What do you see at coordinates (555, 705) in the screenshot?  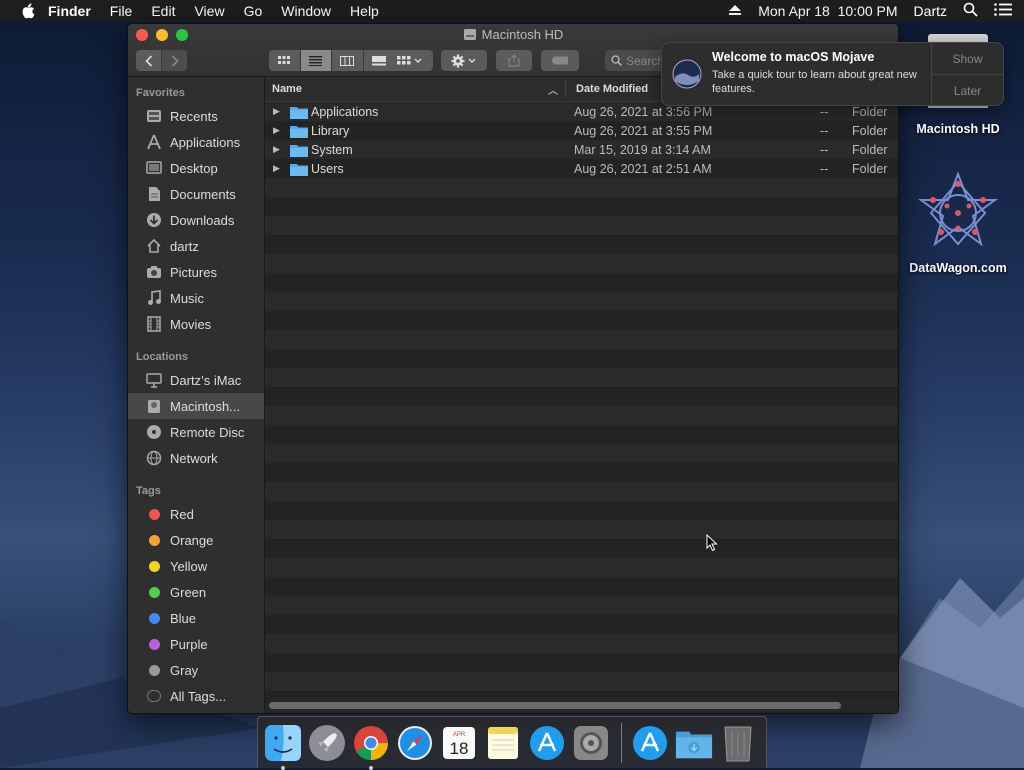 I see `horizontal-scrollbar` at bounding box center [555, 705].